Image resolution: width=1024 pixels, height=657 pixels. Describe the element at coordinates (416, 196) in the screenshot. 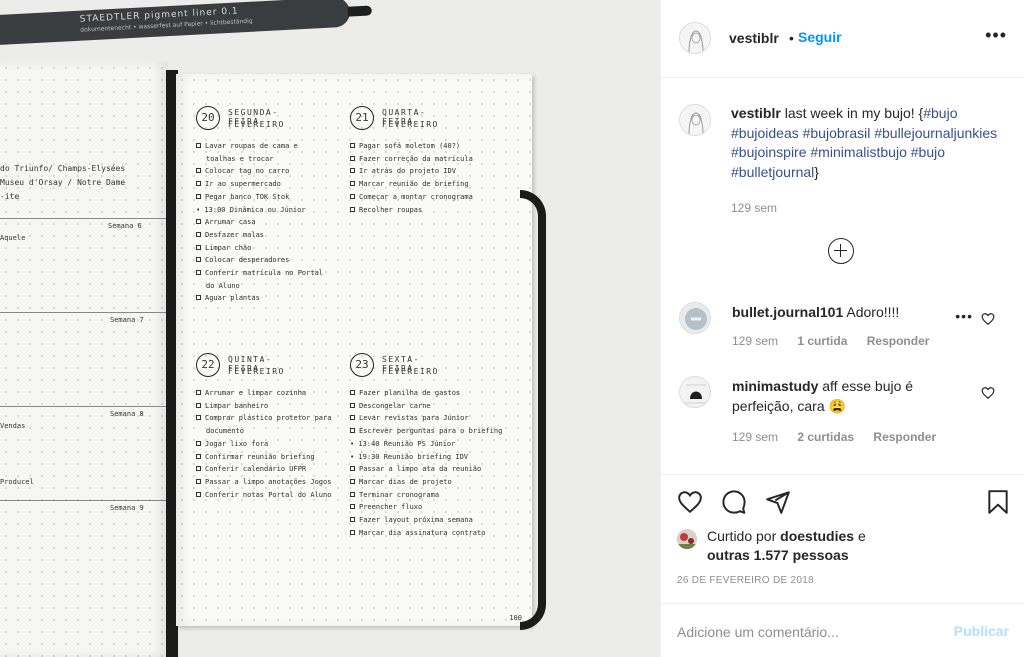

I see `task-text: Começar a montar cronograma` at that location.